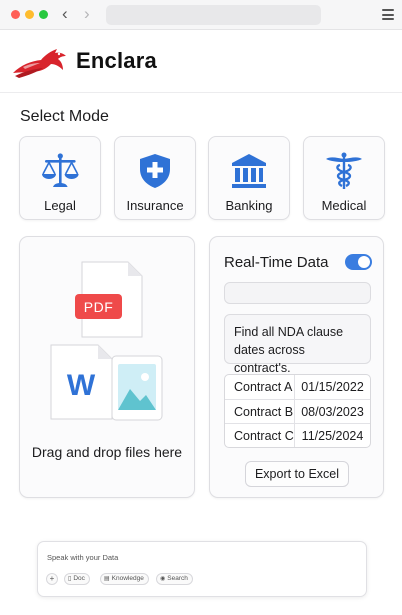  Describe the element at coordinates (332, 436) in the screenshot. I see `contract-date: 11/25/2024` at that location.